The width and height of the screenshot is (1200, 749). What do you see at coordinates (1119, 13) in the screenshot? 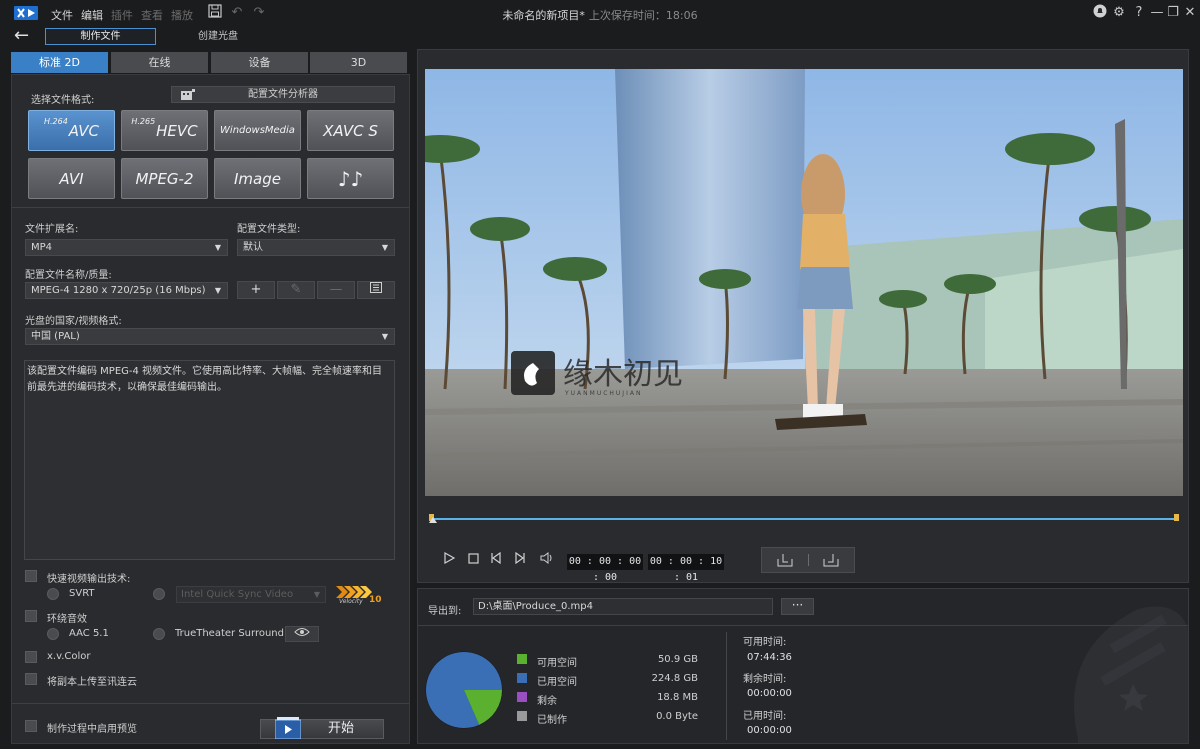
I see `gear-icon: ⚙` at bounding box center [1119, 13].